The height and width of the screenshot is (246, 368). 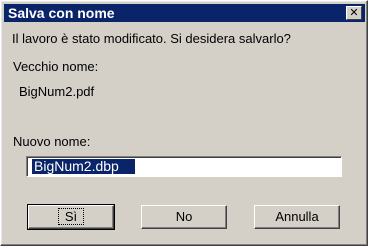 What do you see at coordinates (56, 66) in the screenshot?
I see `old-name-label: Vecchio nome:` at bounding box center [56, 66].